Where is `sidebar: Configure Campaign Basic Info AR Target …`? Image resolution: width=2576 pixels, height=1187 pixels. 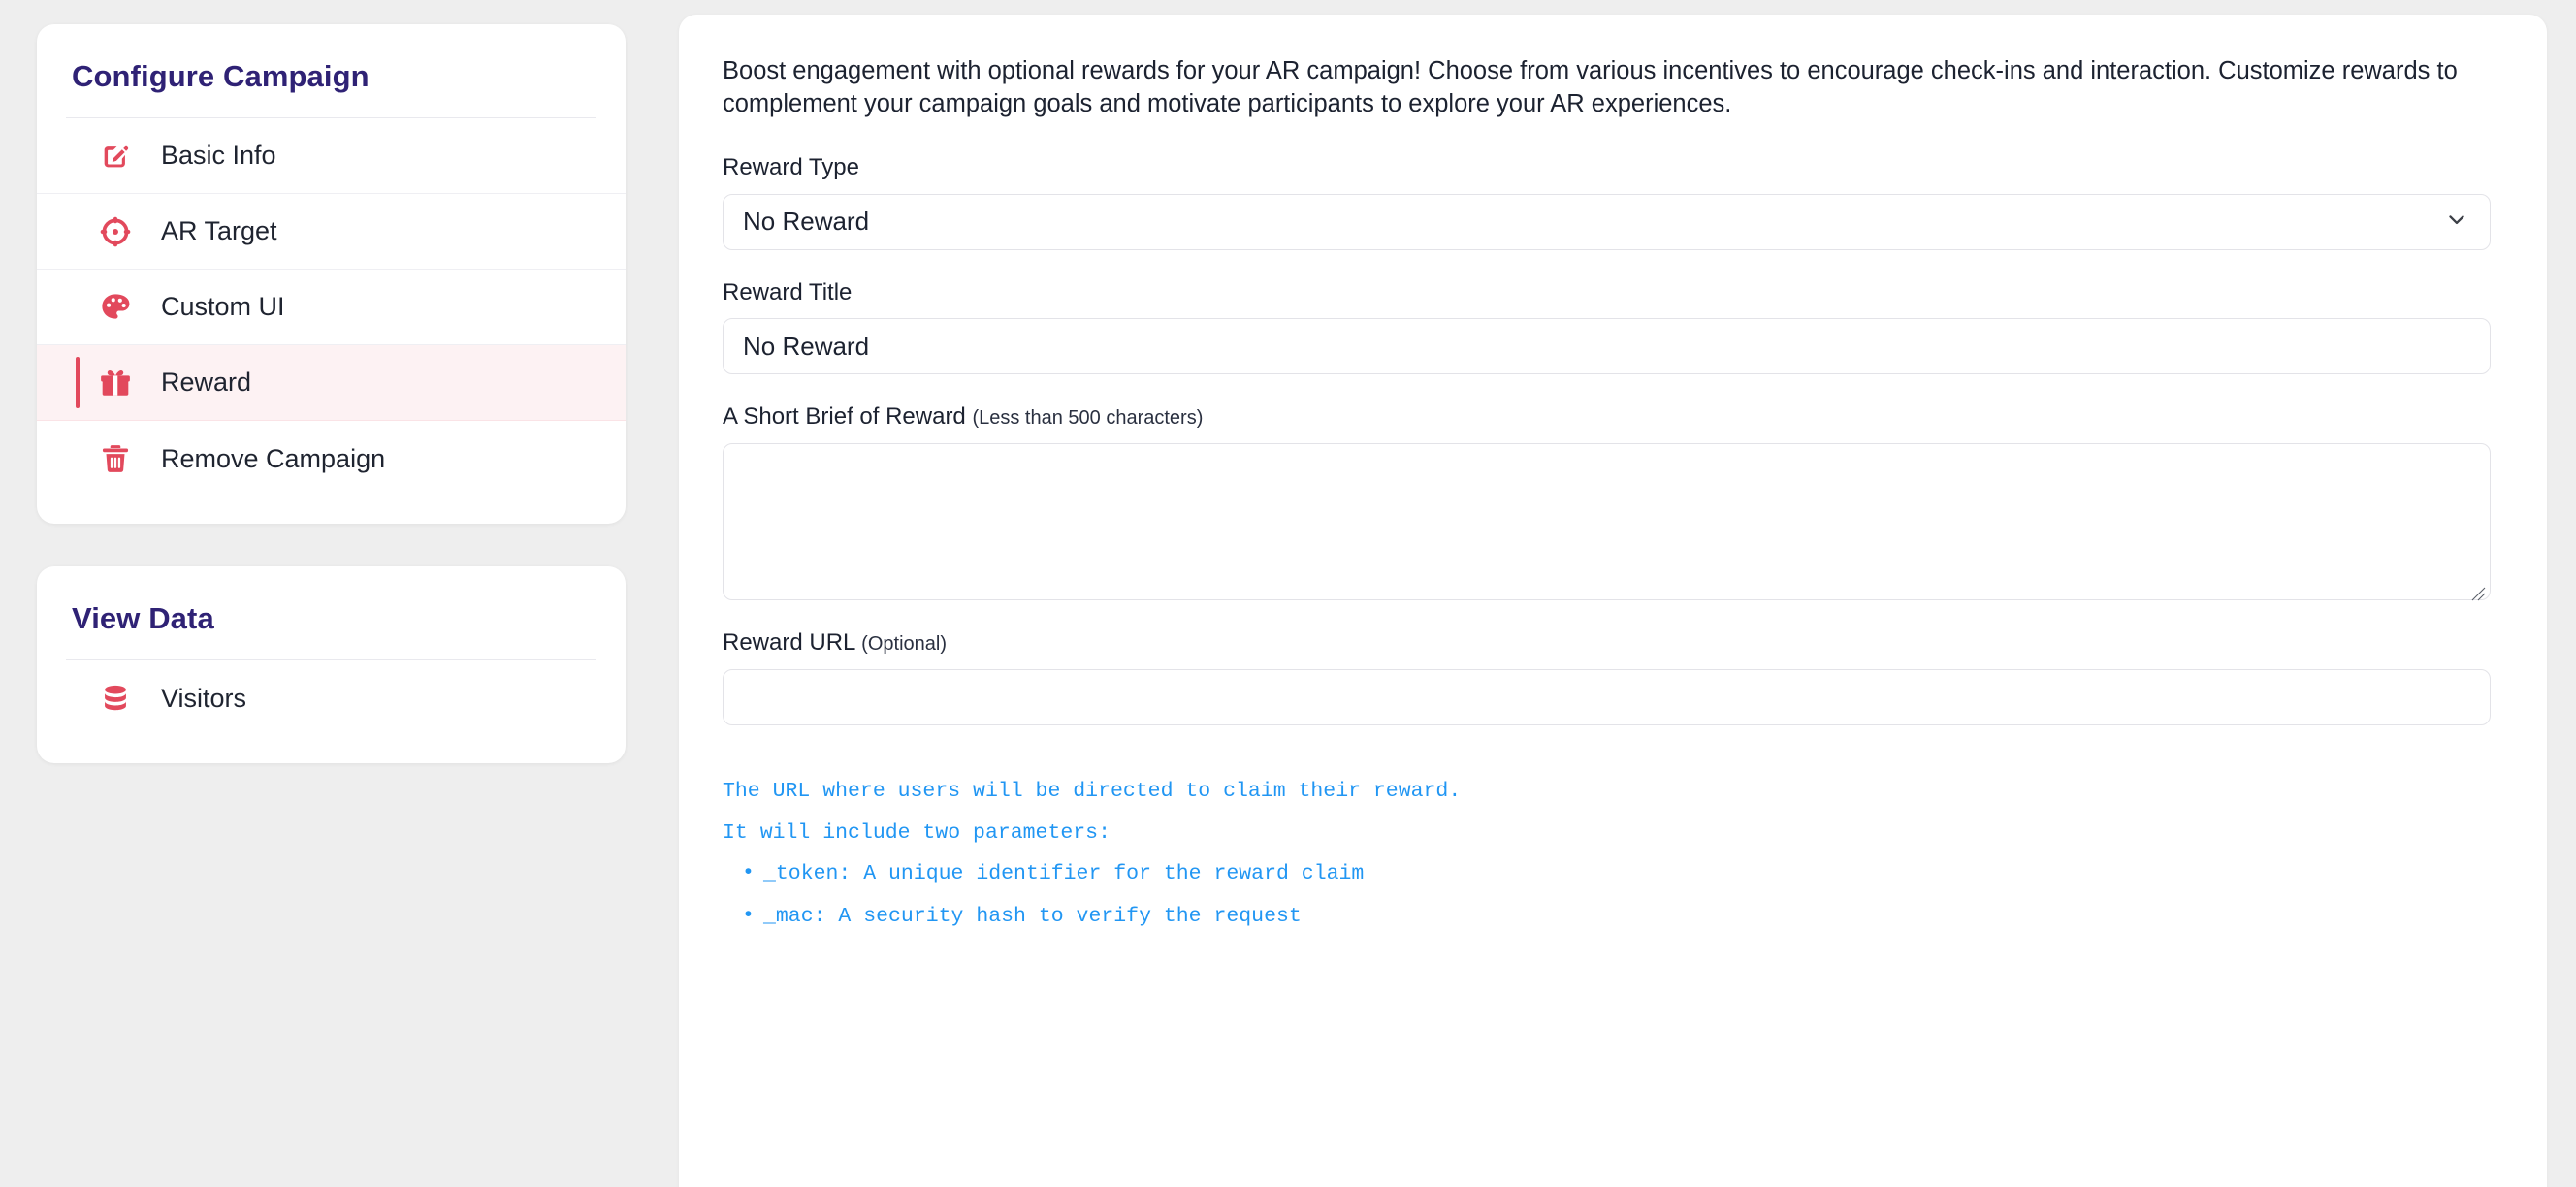 sidebar: Configure Campaign Basic Info AR Target … is located at coordinates (331, 393).